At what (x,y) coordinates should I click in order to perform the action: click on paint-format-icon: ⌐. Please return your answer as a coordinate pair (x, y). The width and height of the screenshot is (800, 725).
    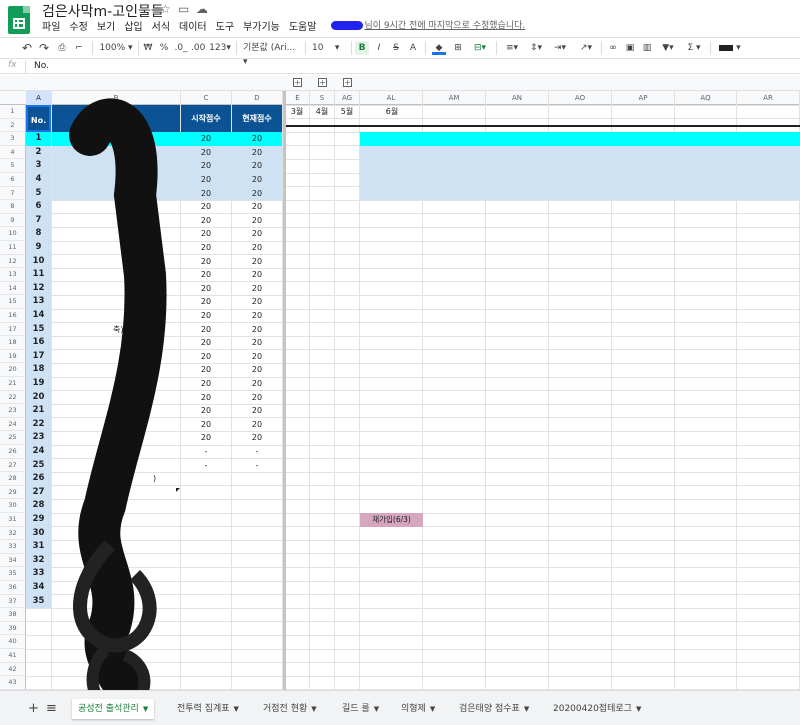
    Looking at the image, I should click on (79, 48).